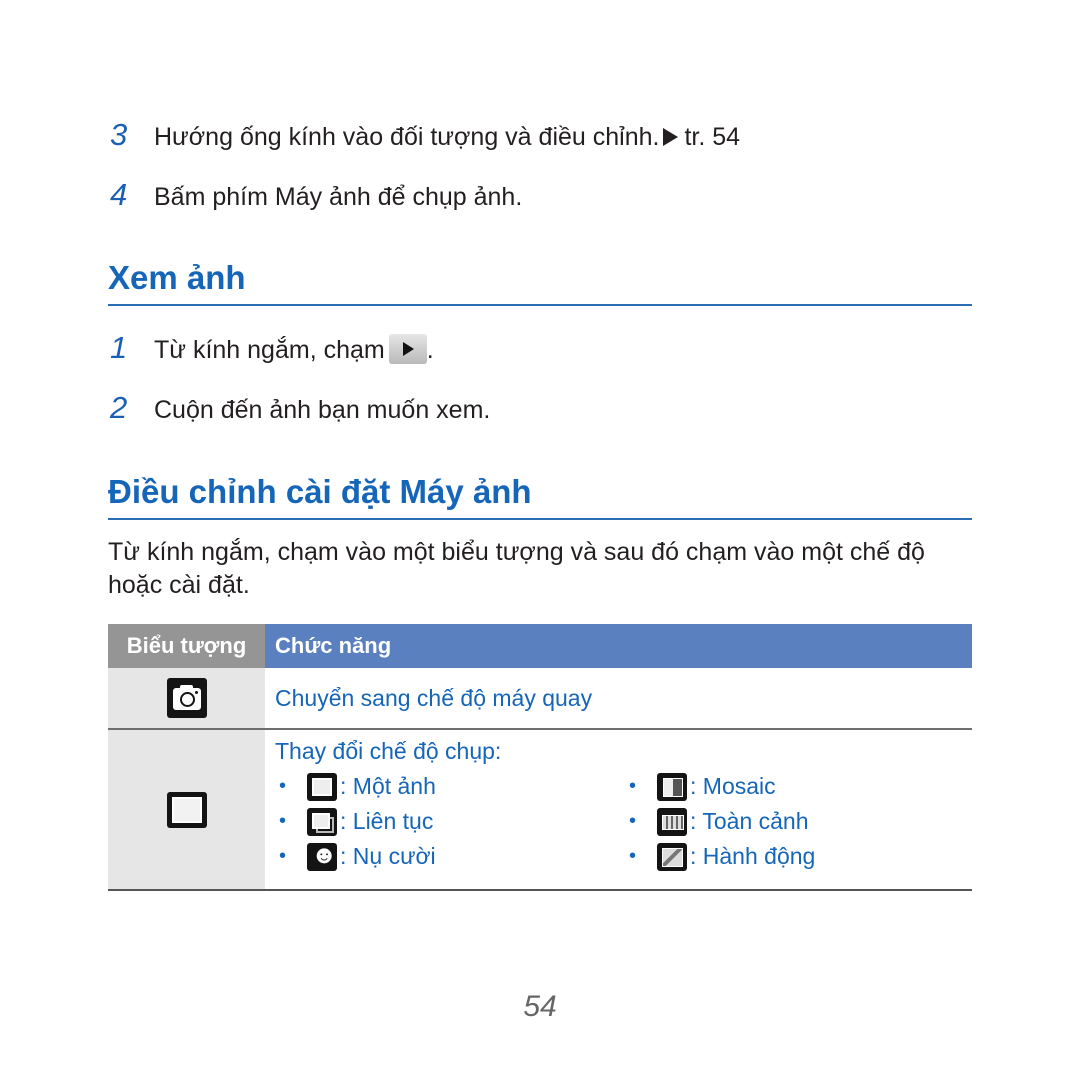  Describe the element at coordinates (186, 646) in the screenshot. I see `header-icon: Biểu tượng` at that location.